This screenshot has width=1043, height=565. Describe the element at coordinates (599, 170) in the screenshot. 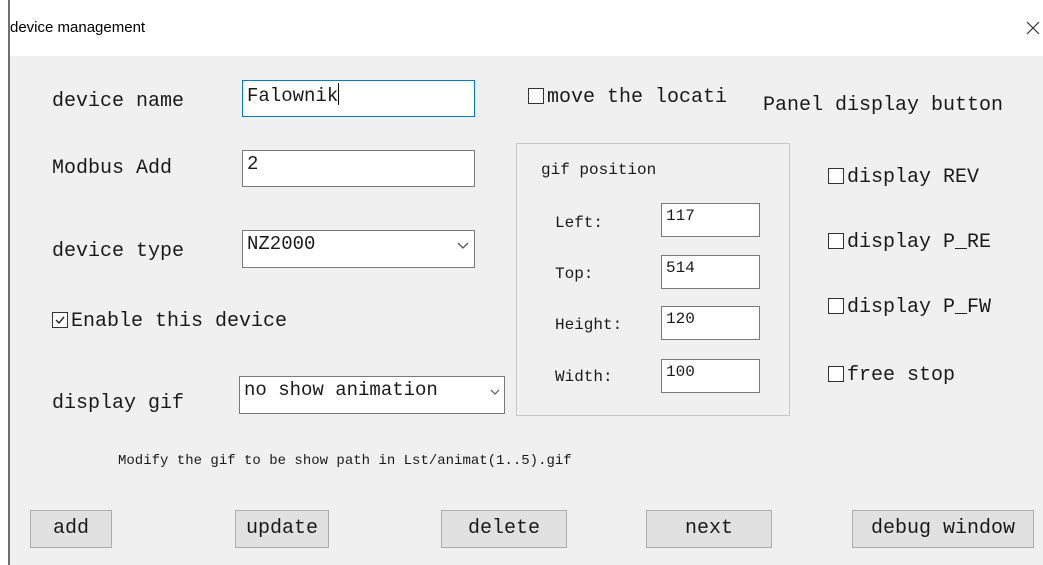

I see `gif-position-title: gif position` at that location.